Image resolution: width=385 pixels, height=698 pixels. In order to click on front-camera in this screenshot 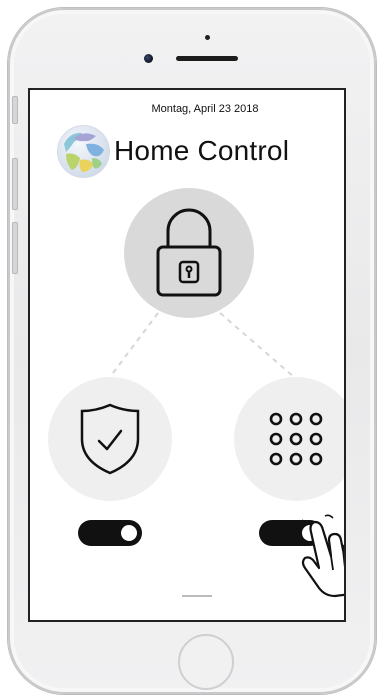, I will do `click(148, 58)`.